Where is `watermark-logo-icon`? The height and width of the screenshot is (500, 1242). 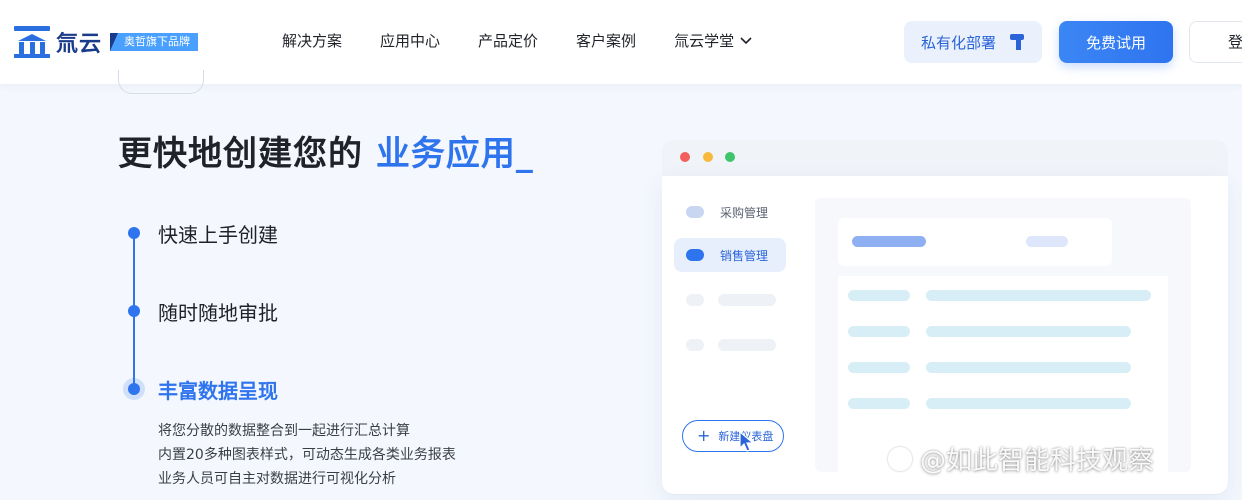 watermark-logo-icon is located at coordinates (900, 458).